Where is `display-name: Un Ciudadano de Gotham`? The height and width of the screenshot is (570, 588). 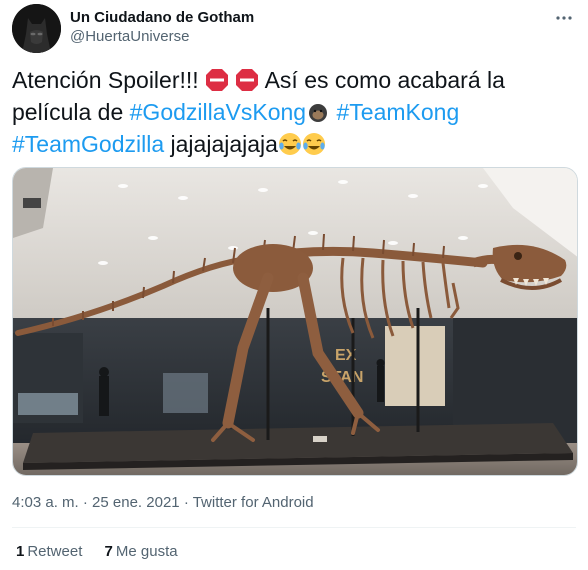
display-name: Un Ciudadano de Gotham is located at coordinates (162, 17).